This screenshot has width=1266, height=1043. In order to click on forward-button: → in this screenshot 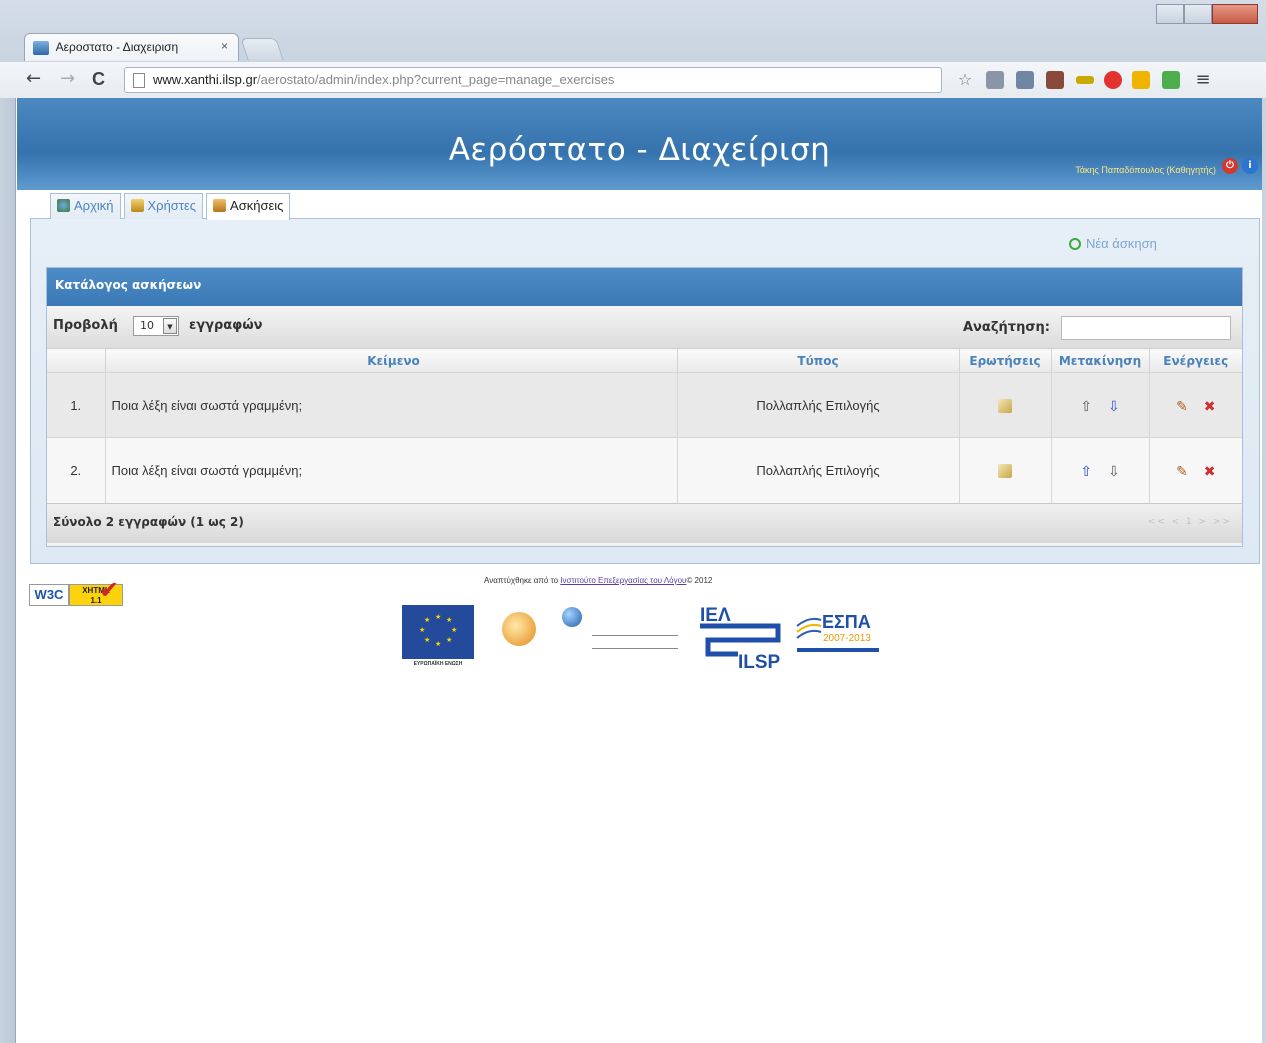, I will do `click(67, 79)`.